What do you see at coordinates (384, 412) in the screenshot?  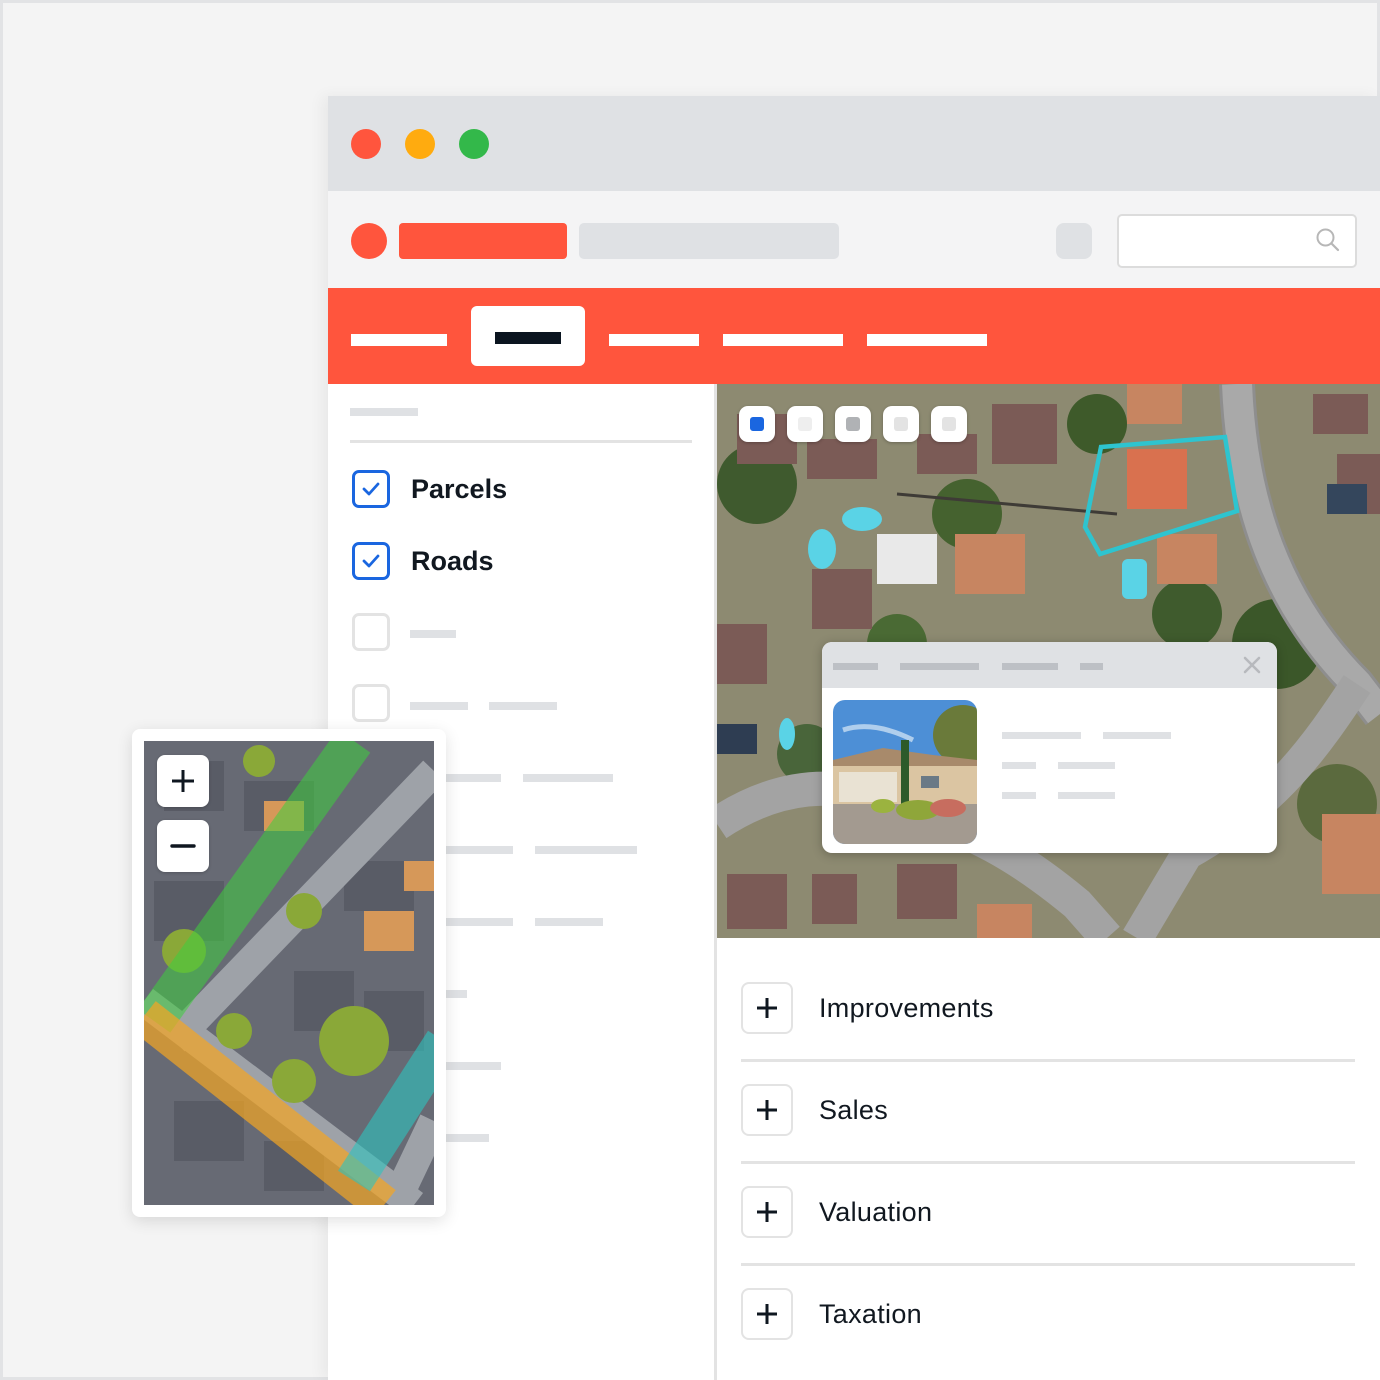 I see `sidebar-heading-placeholder` at bounding box center [384, 412].